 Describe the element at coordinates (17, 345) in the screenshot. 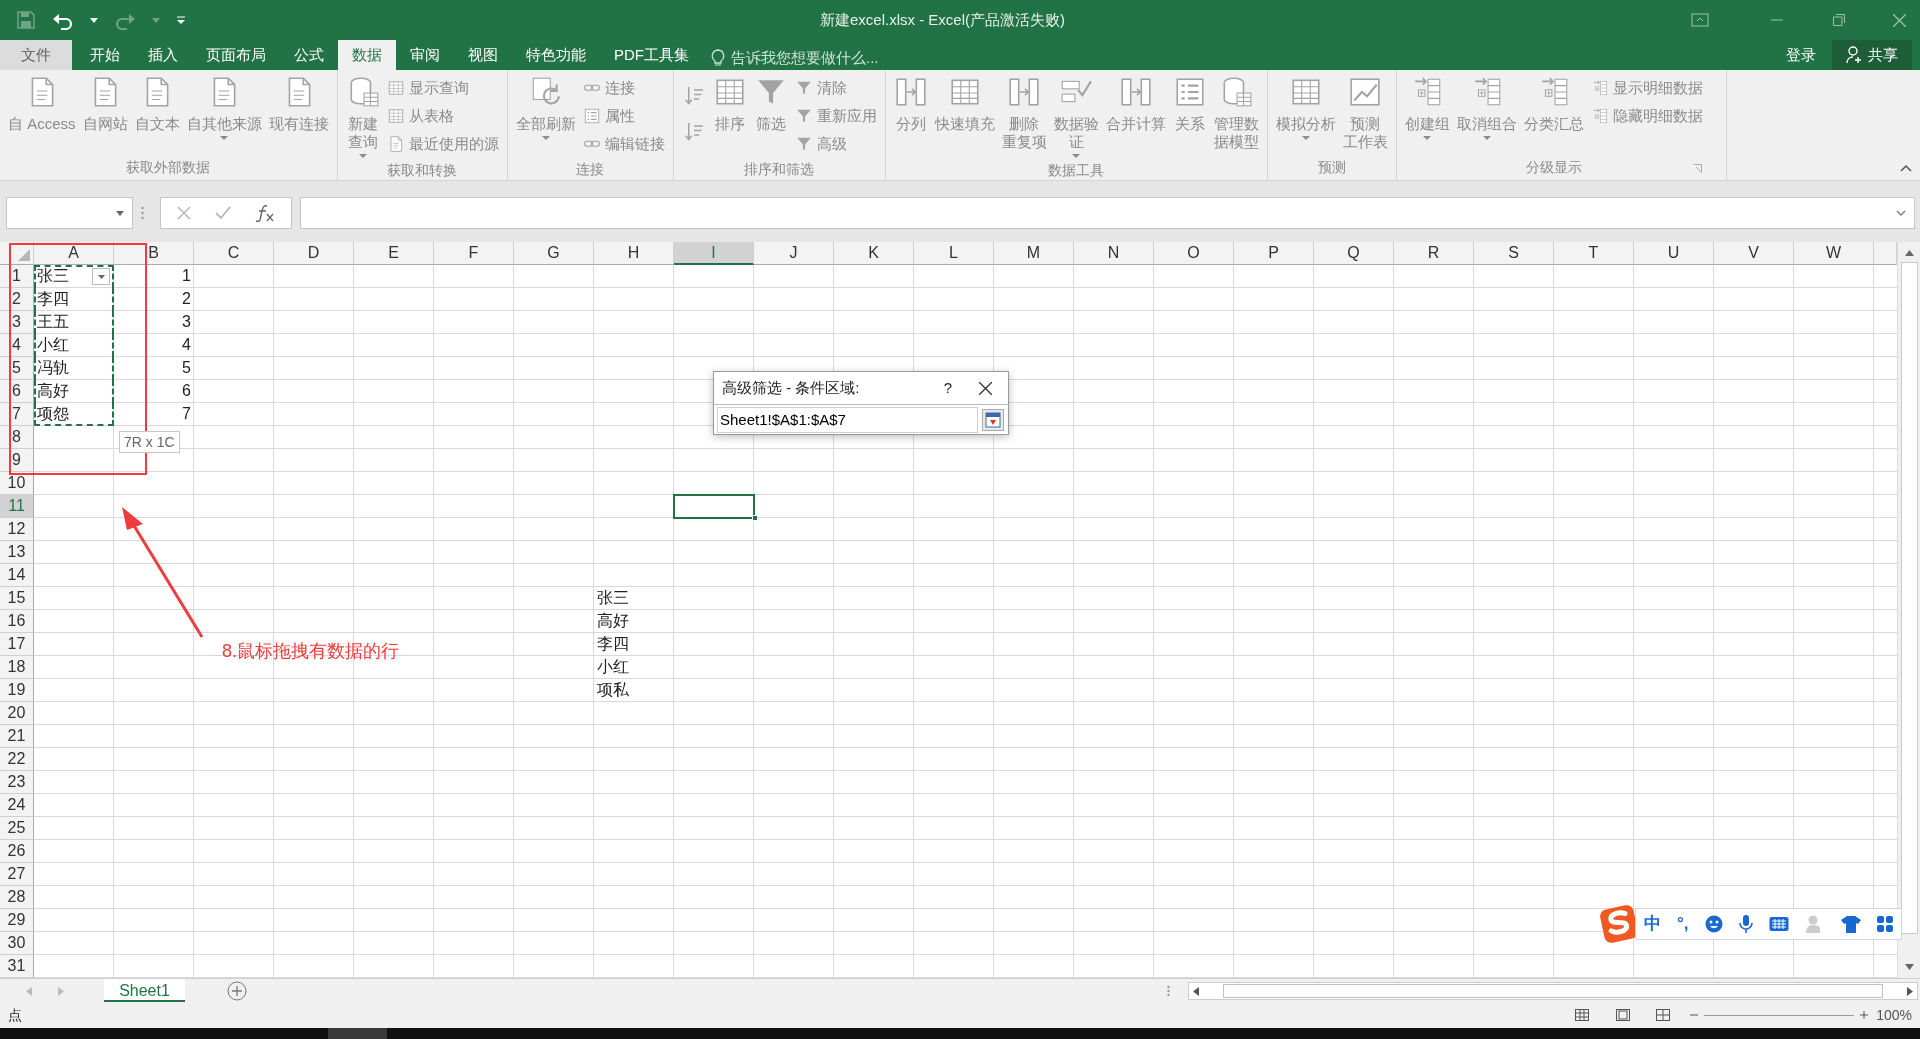

I see `row-header: 4` at that location.